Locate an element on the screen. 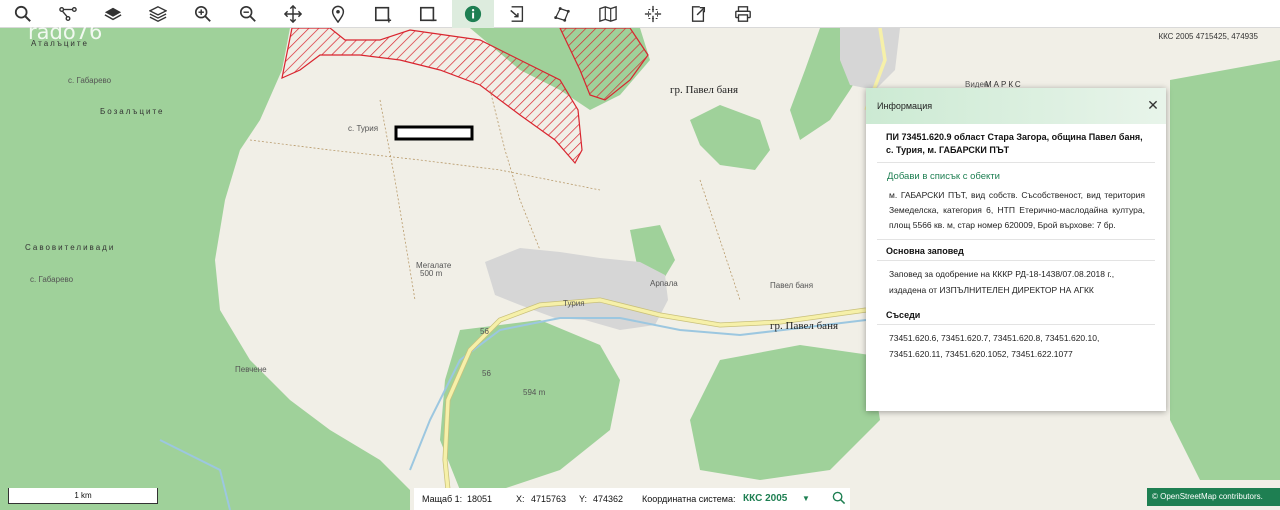 This screenshot has height=510, width=1280. move-icon is located at coordinates (293, 14).